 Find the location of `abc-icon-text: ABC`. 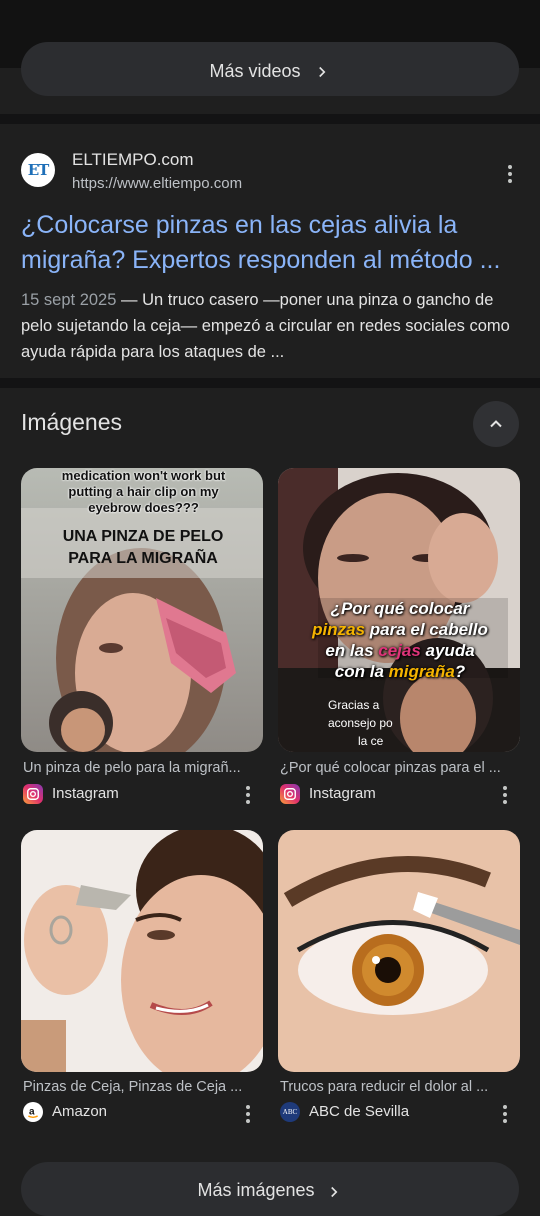

abc-icon-text: ABC is located at coordinates (290, 1112).